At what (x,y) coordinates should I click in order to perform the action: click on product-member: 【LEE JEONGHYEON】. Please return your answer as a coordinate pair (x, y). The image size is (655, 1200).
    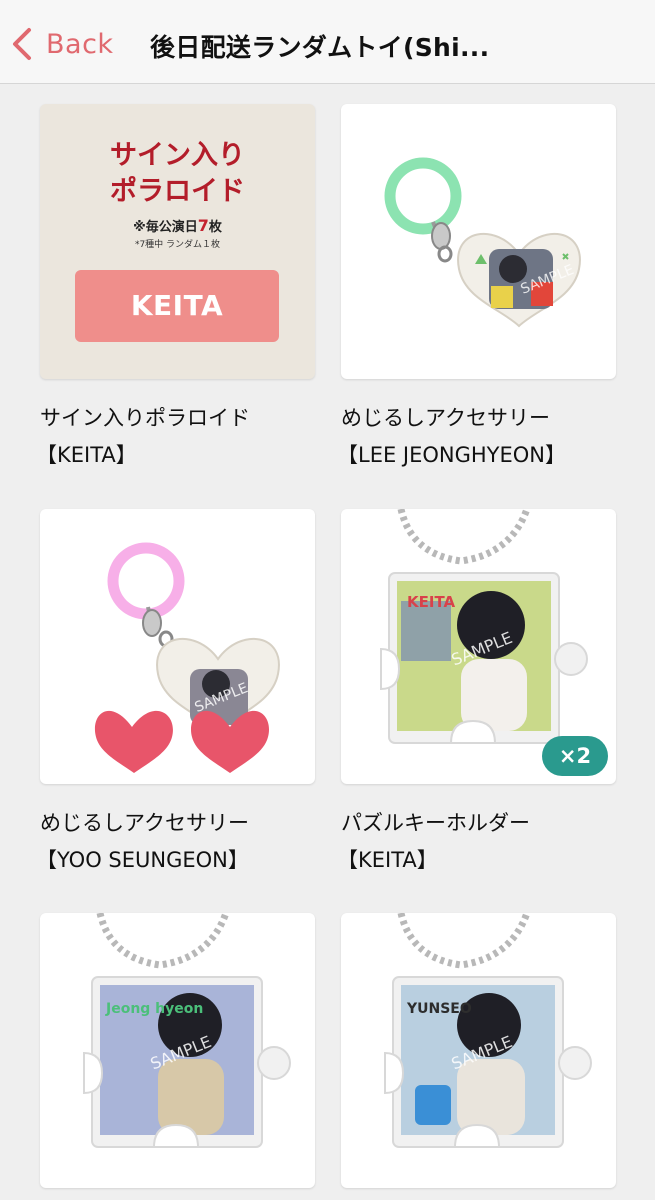
    Looking at the image, I should click on (452, 455).